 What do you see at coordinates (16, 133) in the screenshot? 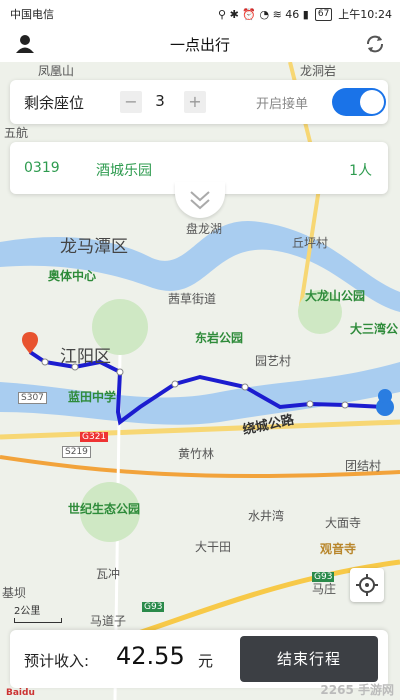
I see `map-label: 五航` at bounding box center [16, 133].